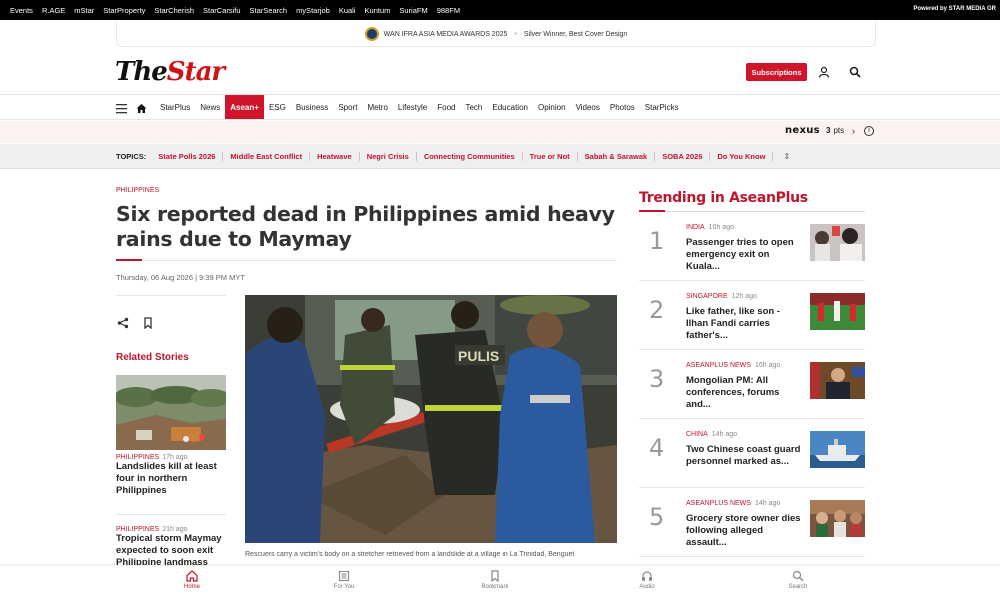  What do you see at coordinates (312, 107) in the screenshot?
I see `nav-item: Business` at bounding box center [312, 107].